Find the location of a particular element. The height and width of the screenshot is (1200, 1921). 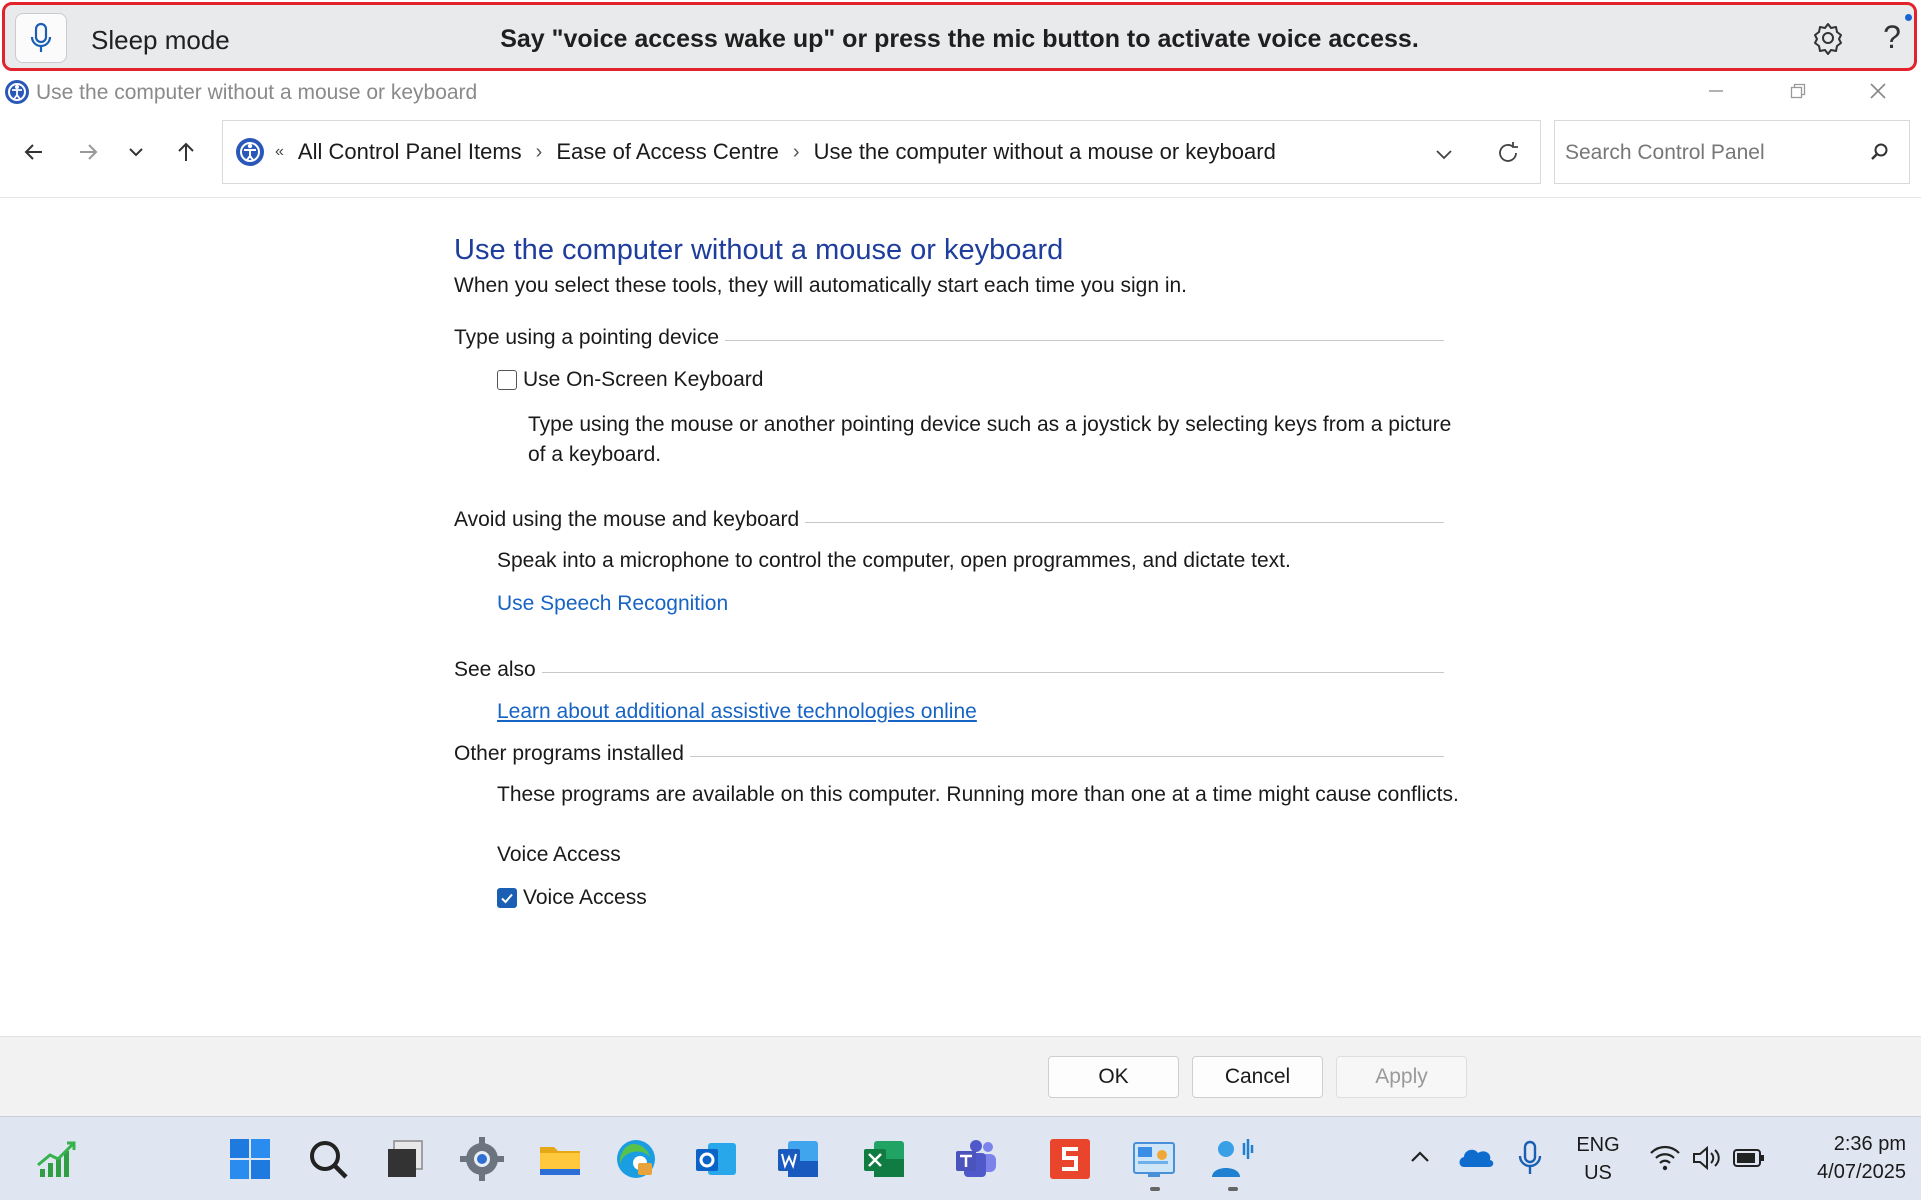

minimize-icon is located at coordinates (1716, 91).